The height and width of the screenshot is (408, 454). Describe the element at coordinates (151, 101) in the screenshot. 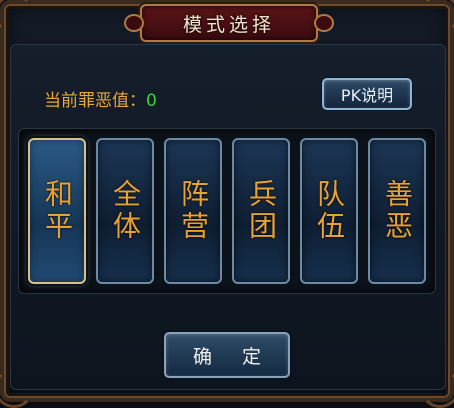

I see `karma-value: 0` at that location.